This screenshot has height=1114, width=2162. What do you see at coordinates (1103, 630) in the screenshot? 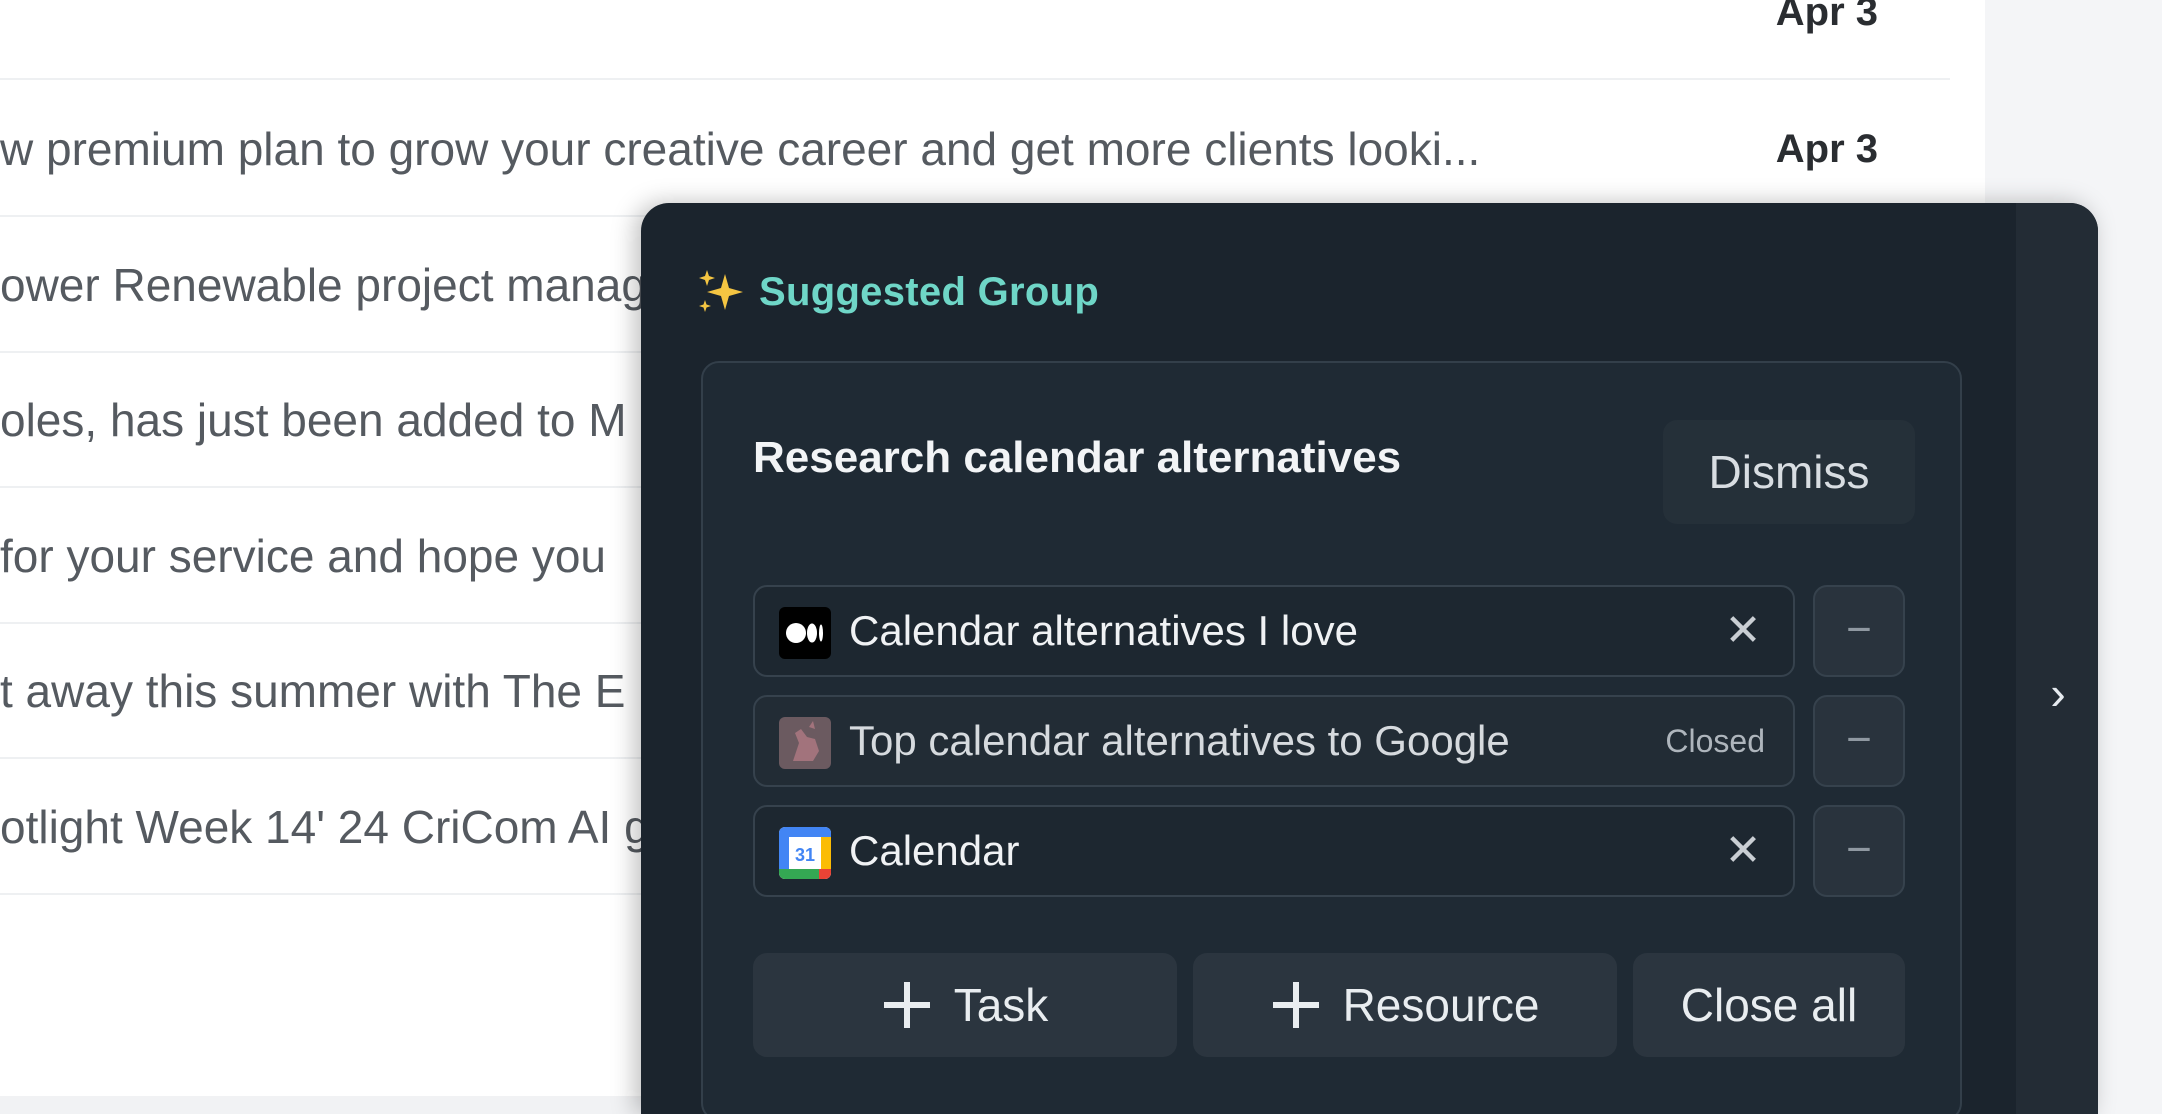
I see `resource-label: Calendar alternatives I love` at bounding box center [1103, 630].